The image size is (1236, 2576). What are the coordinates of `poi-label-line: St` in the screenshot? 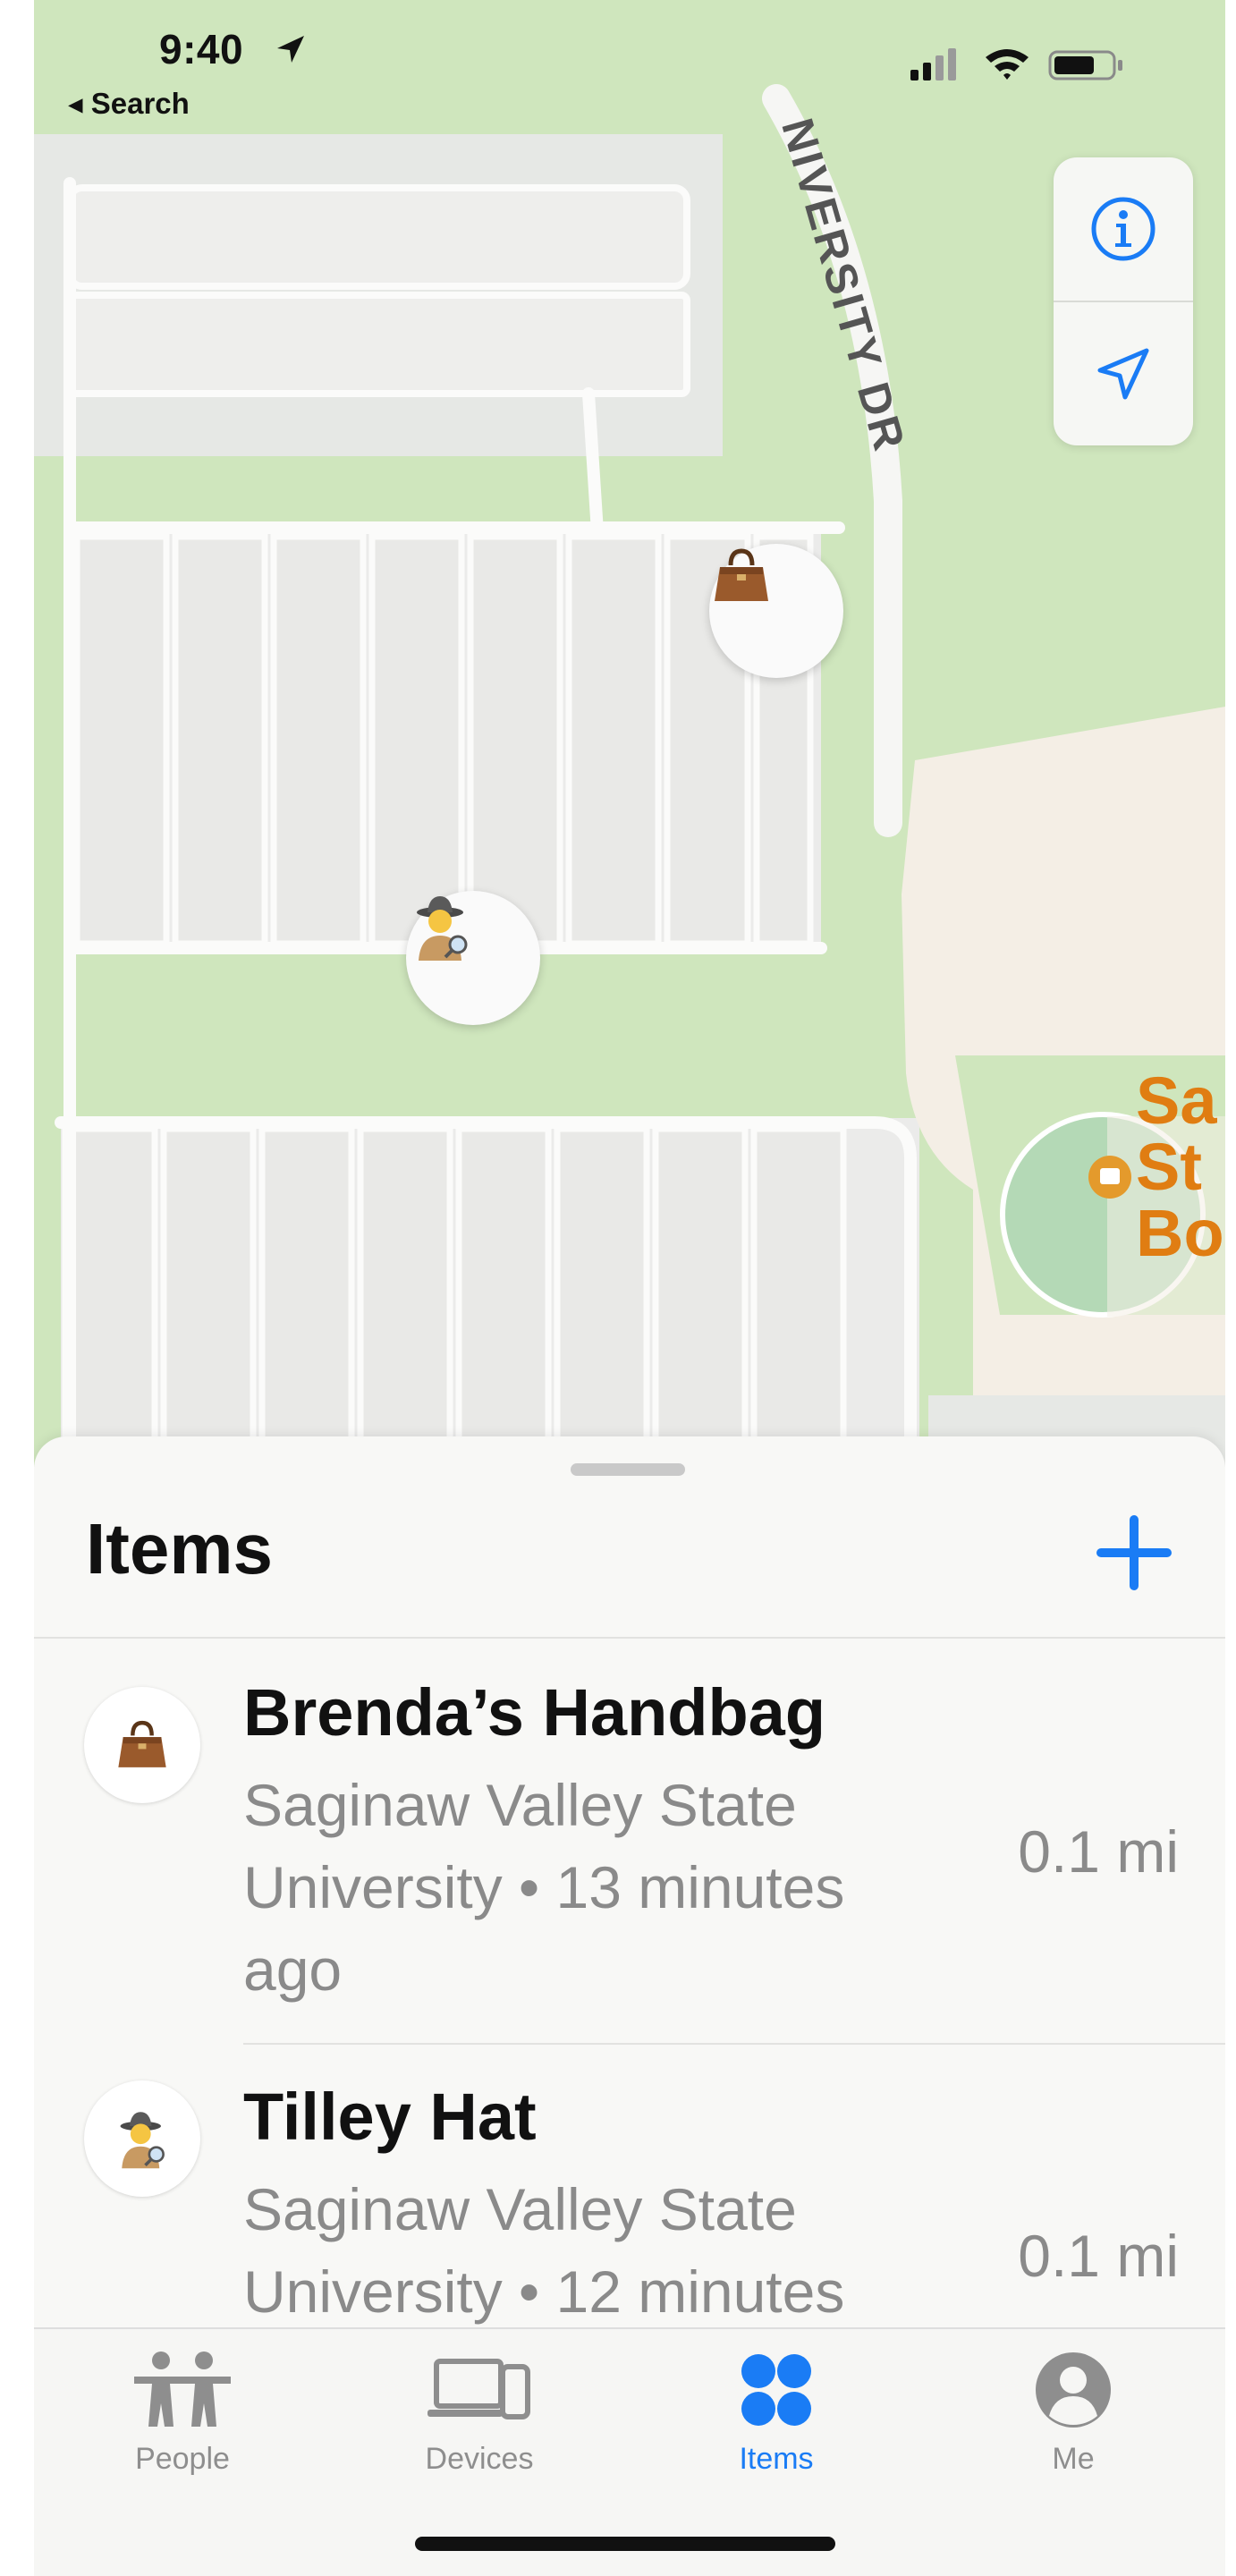 It's located at (1169, 1167).